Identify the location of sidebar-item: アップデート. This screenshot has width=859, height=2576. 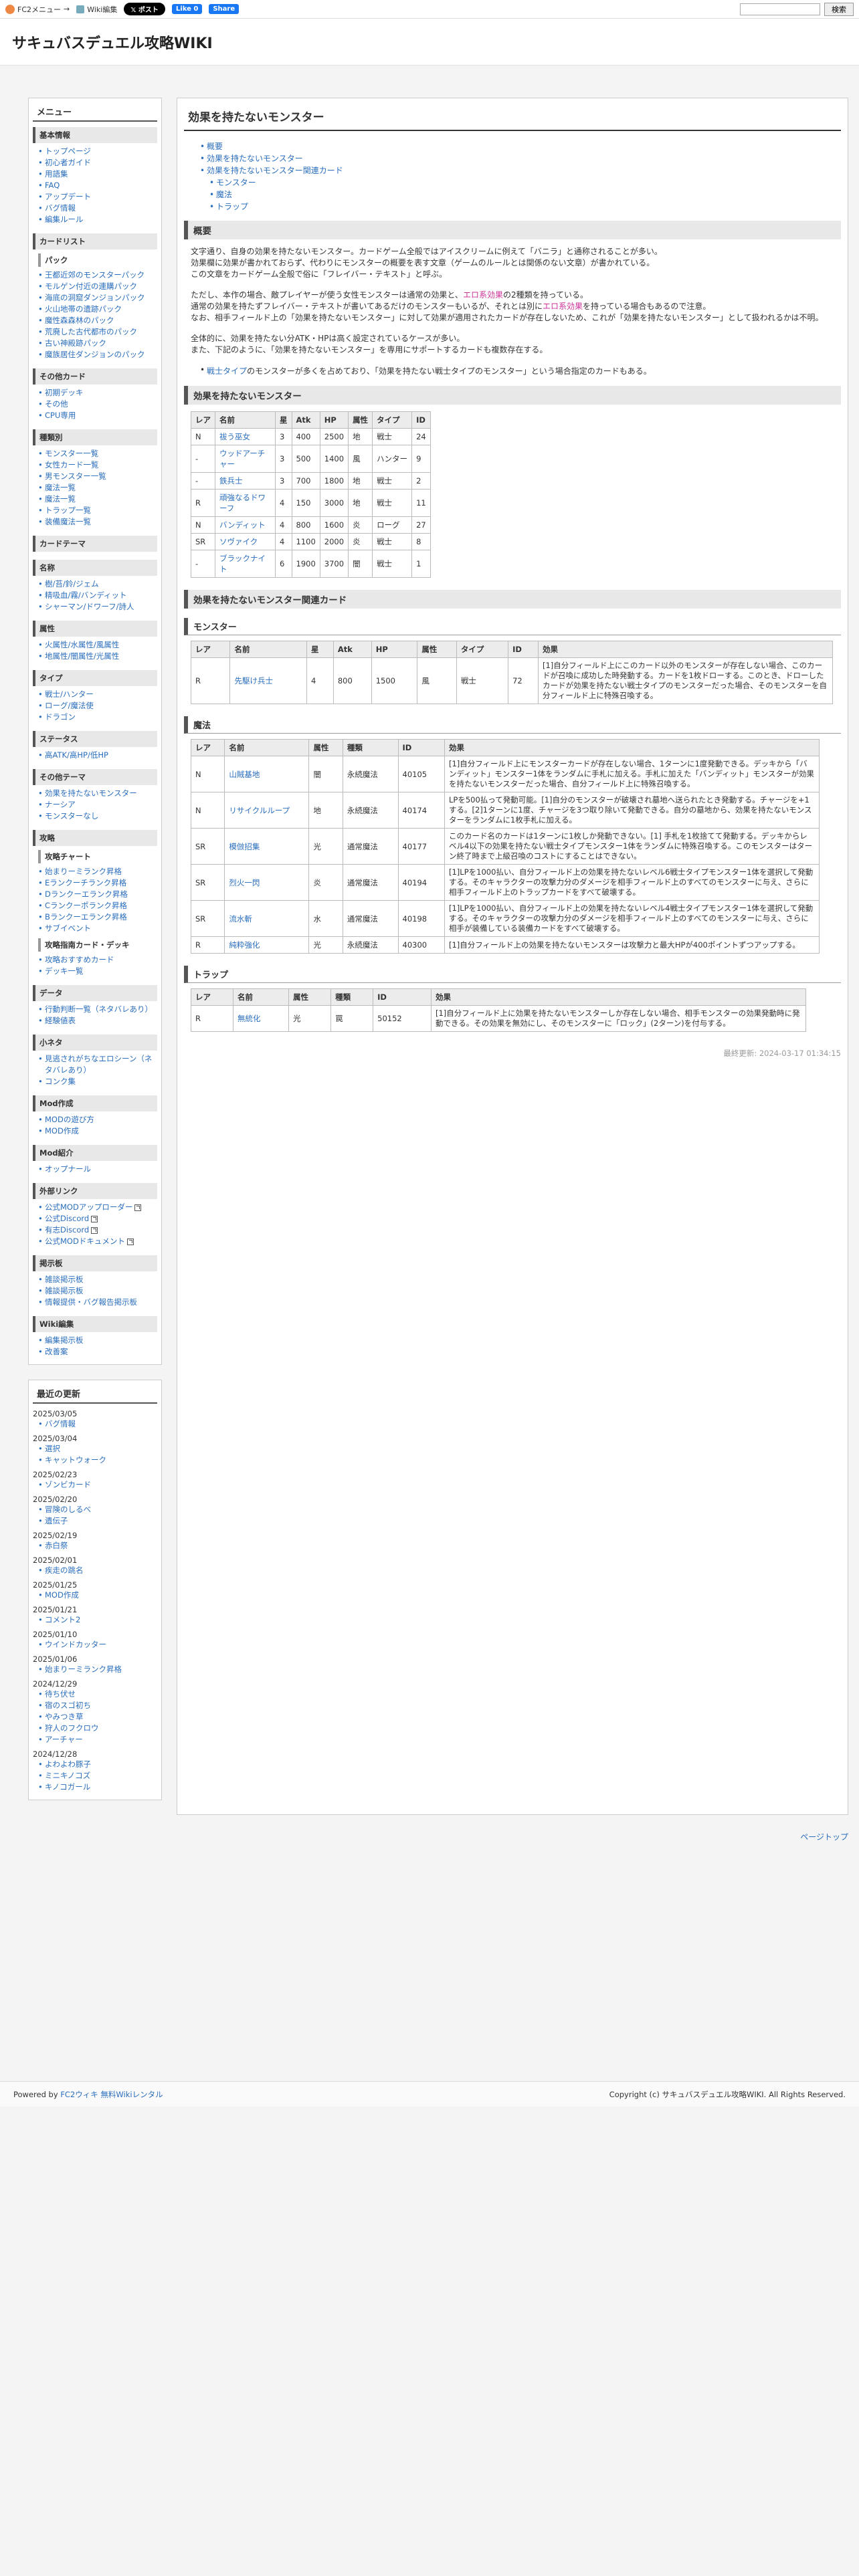
(98, 197).